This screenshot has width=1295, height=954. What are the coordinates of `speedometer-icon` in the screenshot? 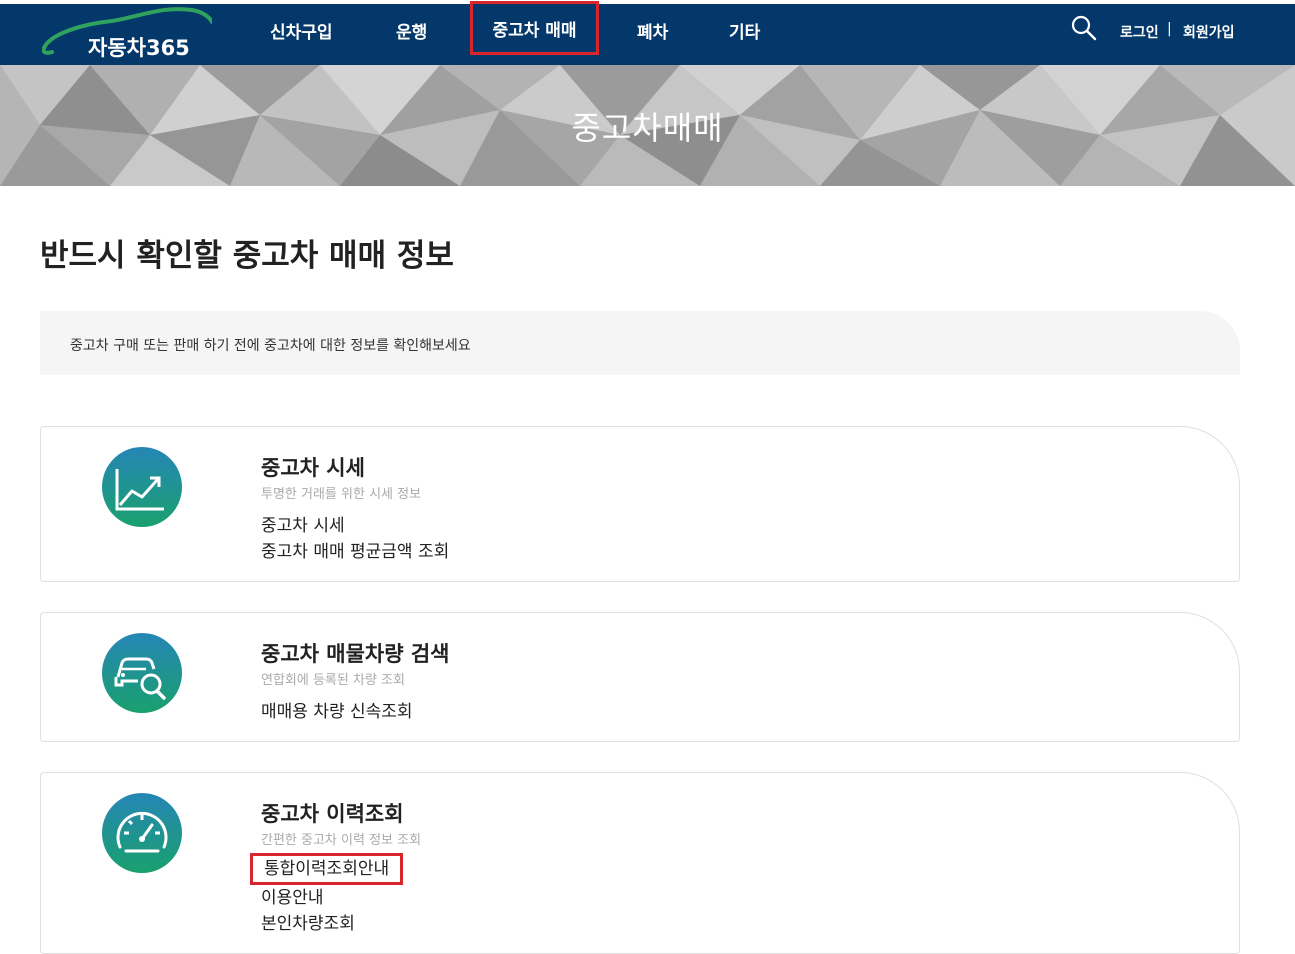 It's located at (142, 833).